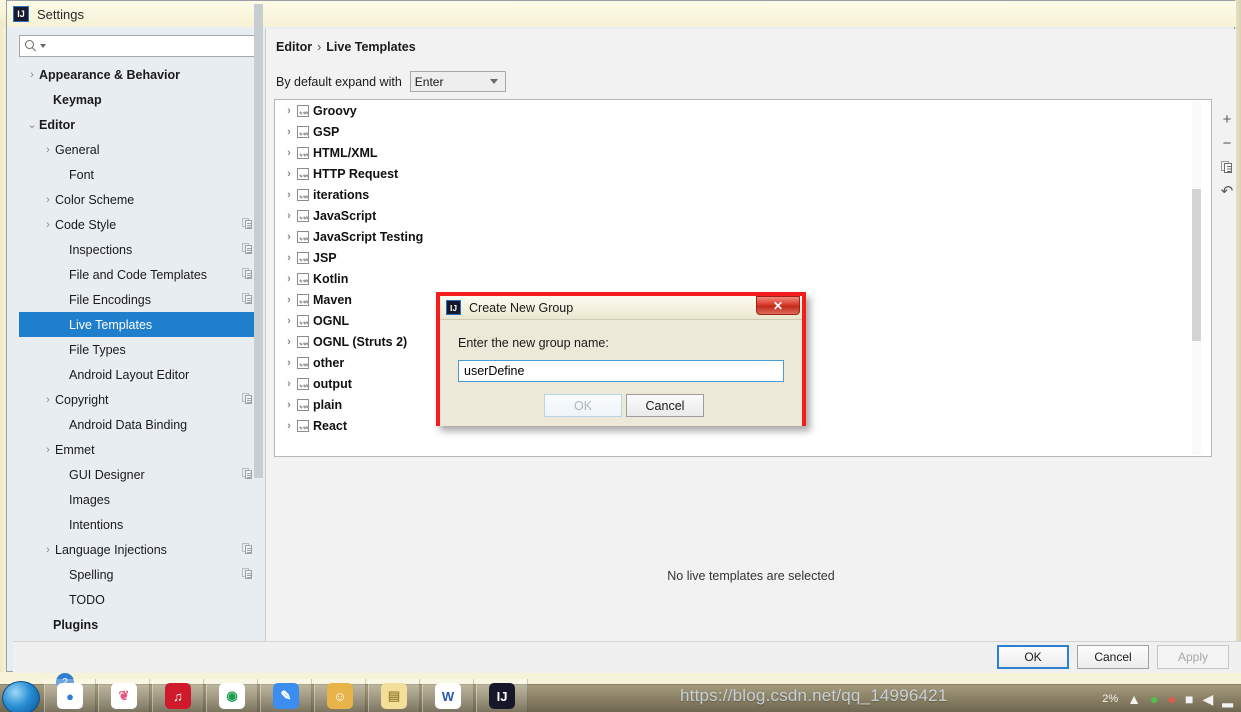 This screenshot has height=712, width=1241. Describe the element at coordinates (1196, 265) in the screenshot. I see `template-list-scrollbar-thumb` at that location.